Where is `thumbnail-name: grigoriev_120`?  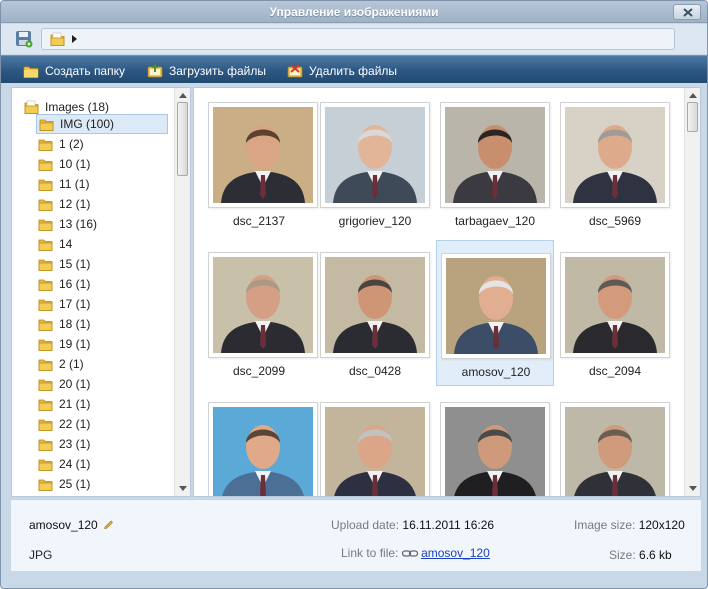
thumbnail-name: grigoriev_120 is located at coordinates (375, 221).